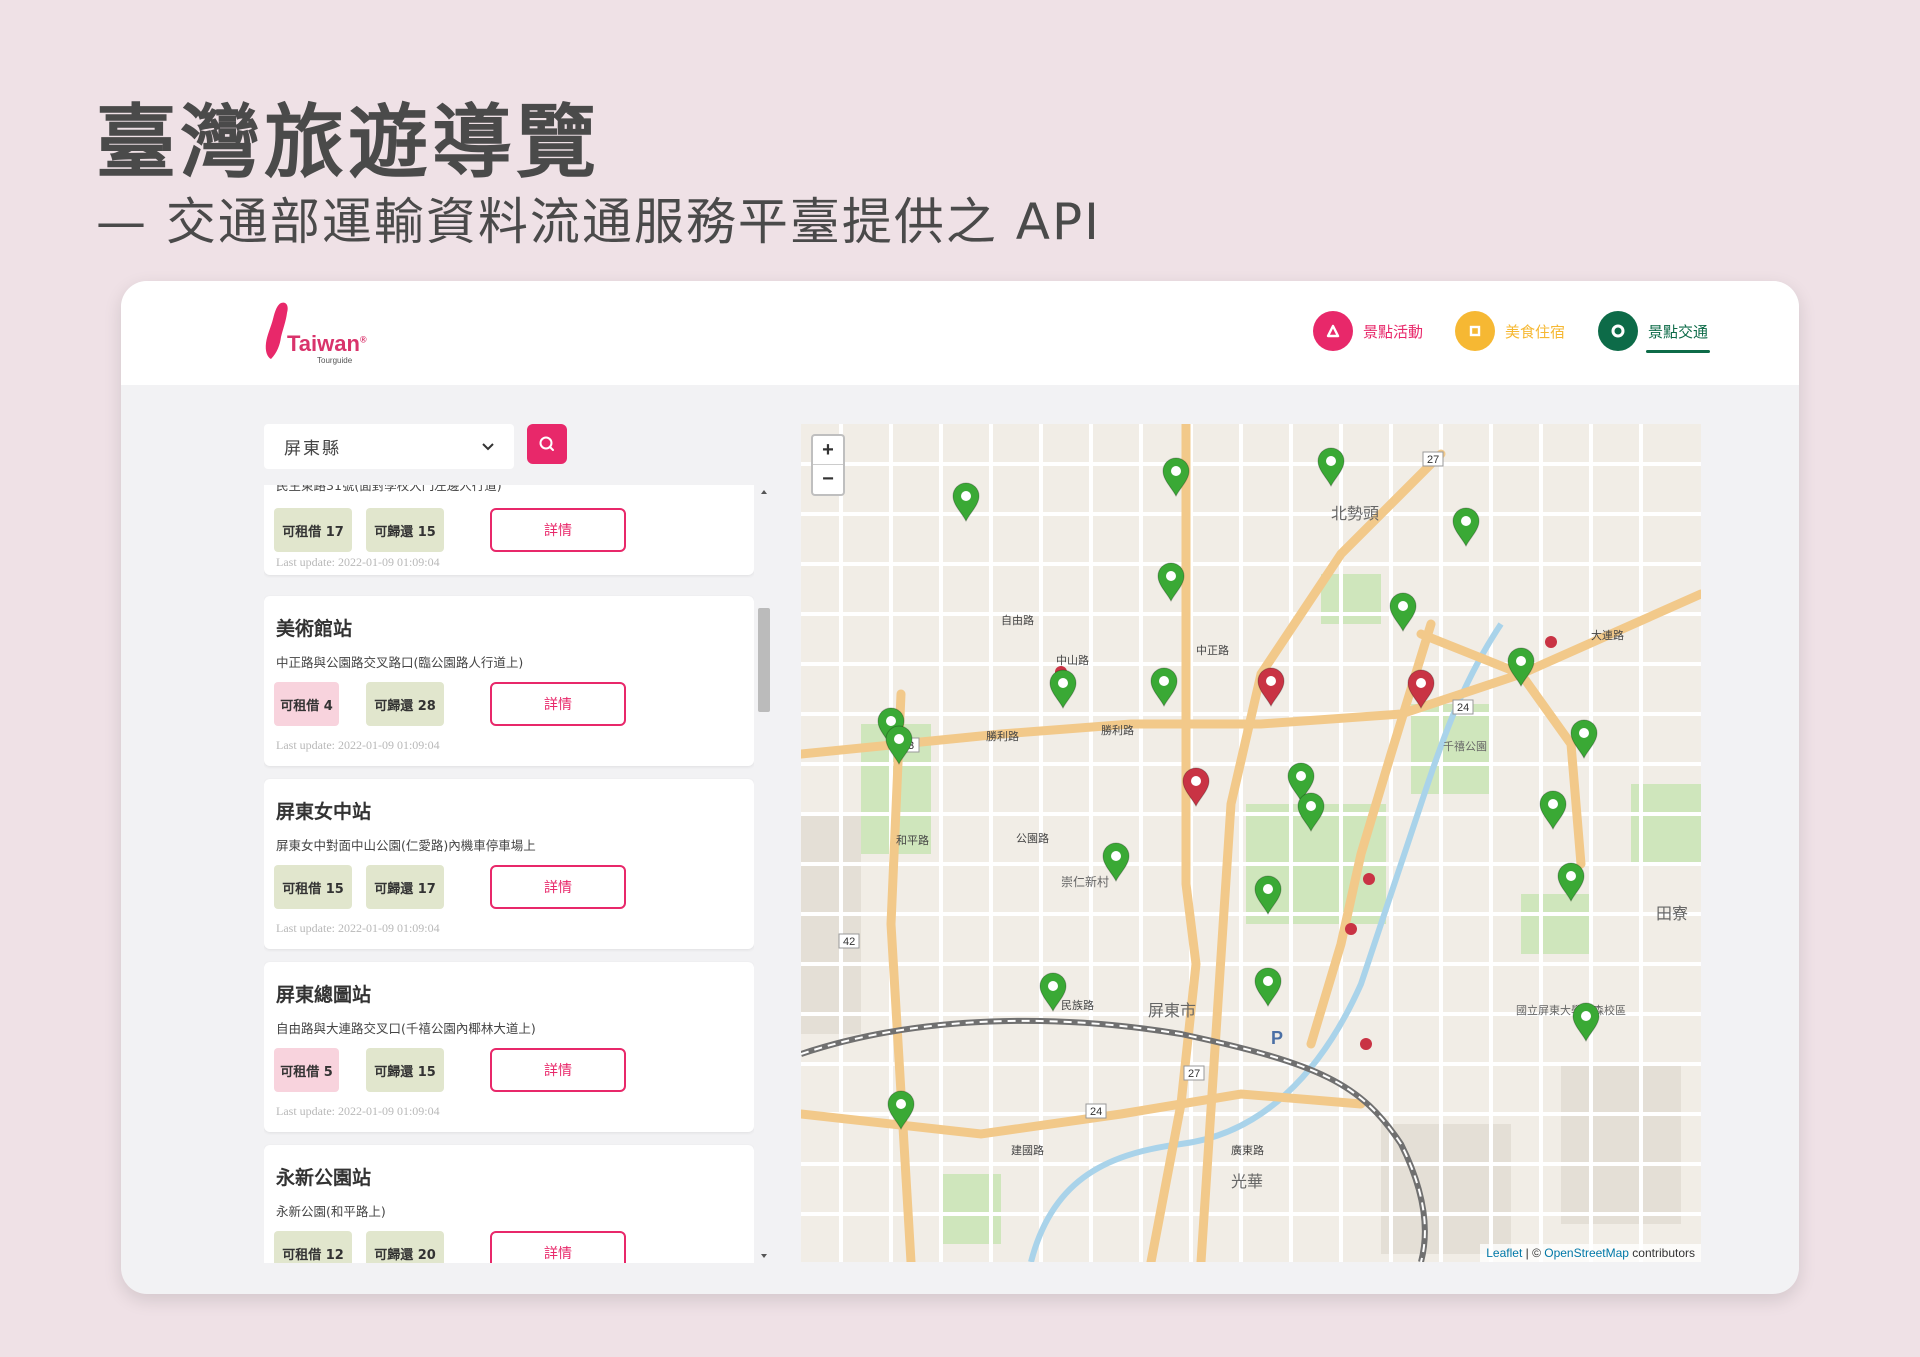  I want to click on triangle-icon, so click(1333, 331).